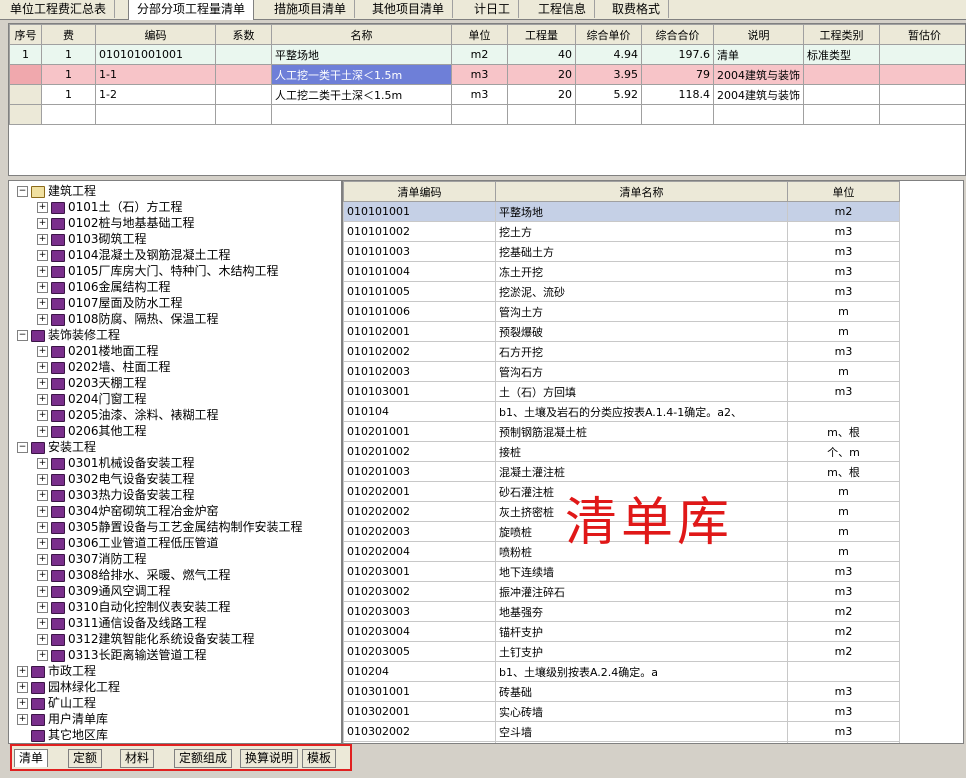 The height and width of the screenshot is (778, 966). What do you see at coordinates (621, 742) in the screenshot?
I see `library-row: 010302003空花墙m3` at bounding box center [621, 742].